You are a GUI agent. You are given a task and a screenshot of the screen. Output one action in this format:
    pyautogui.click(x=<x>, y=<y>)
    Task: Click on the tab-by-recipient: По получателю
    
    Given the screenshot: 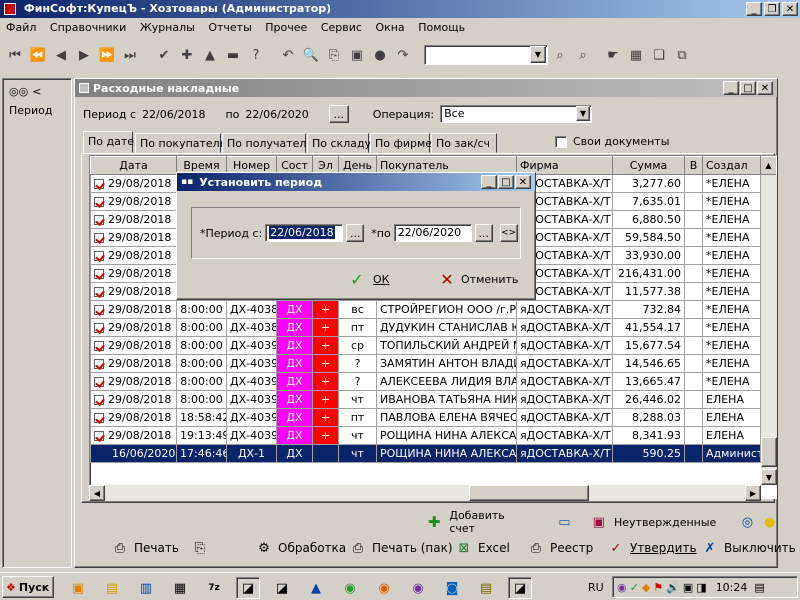 What is the action you would take?
    pyautogui.click(x=269, y=143)
    